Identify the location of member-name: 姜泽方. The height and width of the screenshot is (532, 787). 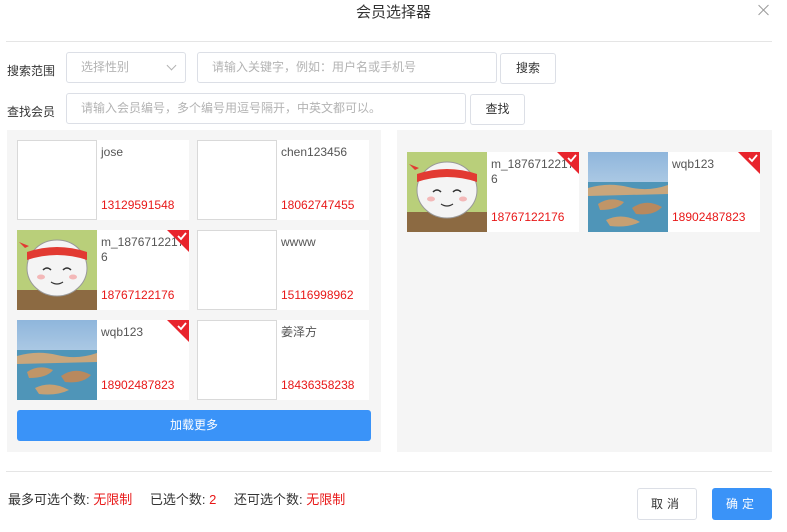
(299, 332).